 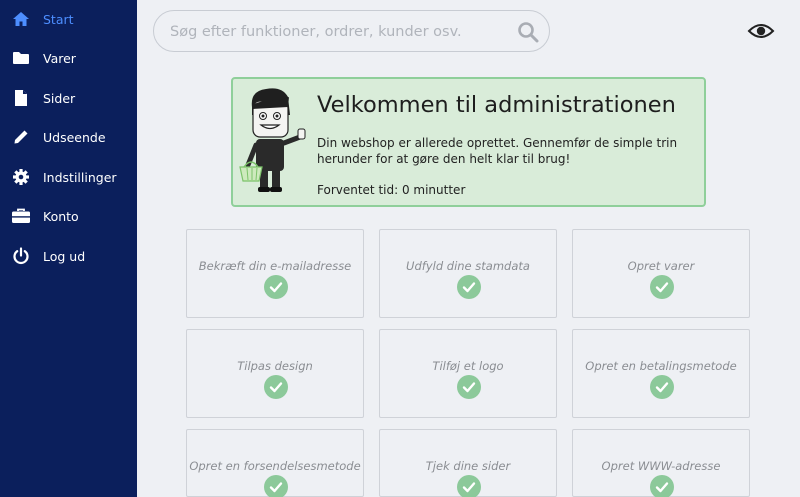 What do you see at coordinates (661, 366) in the screenshot?
I see `task-card-title: Opret en betalingsmetode` at bounding box center [661, 366].